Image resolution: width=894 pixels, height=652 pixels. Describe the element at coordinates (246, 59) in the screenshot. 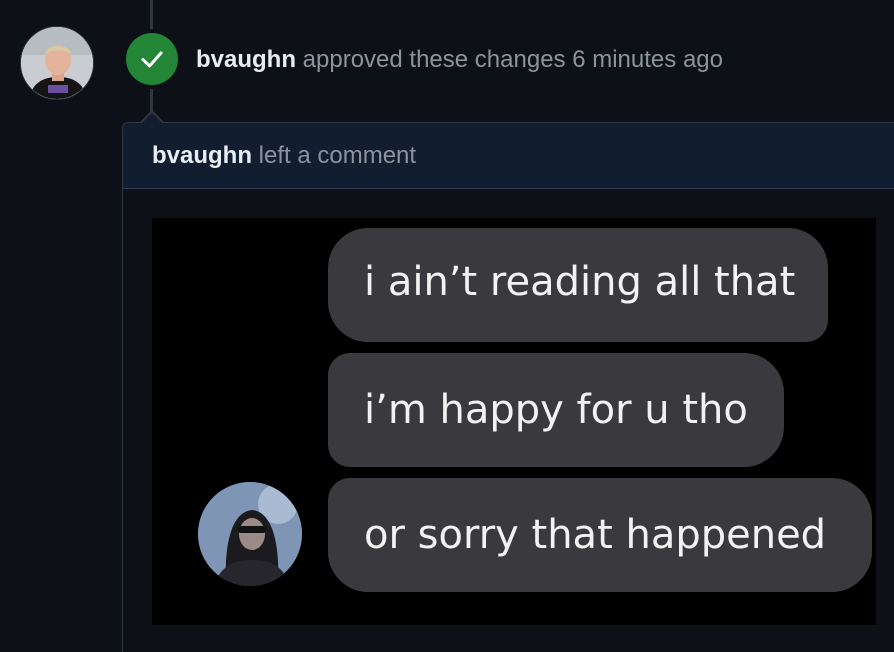

I see `review-author-link: bvaughn` at that location.